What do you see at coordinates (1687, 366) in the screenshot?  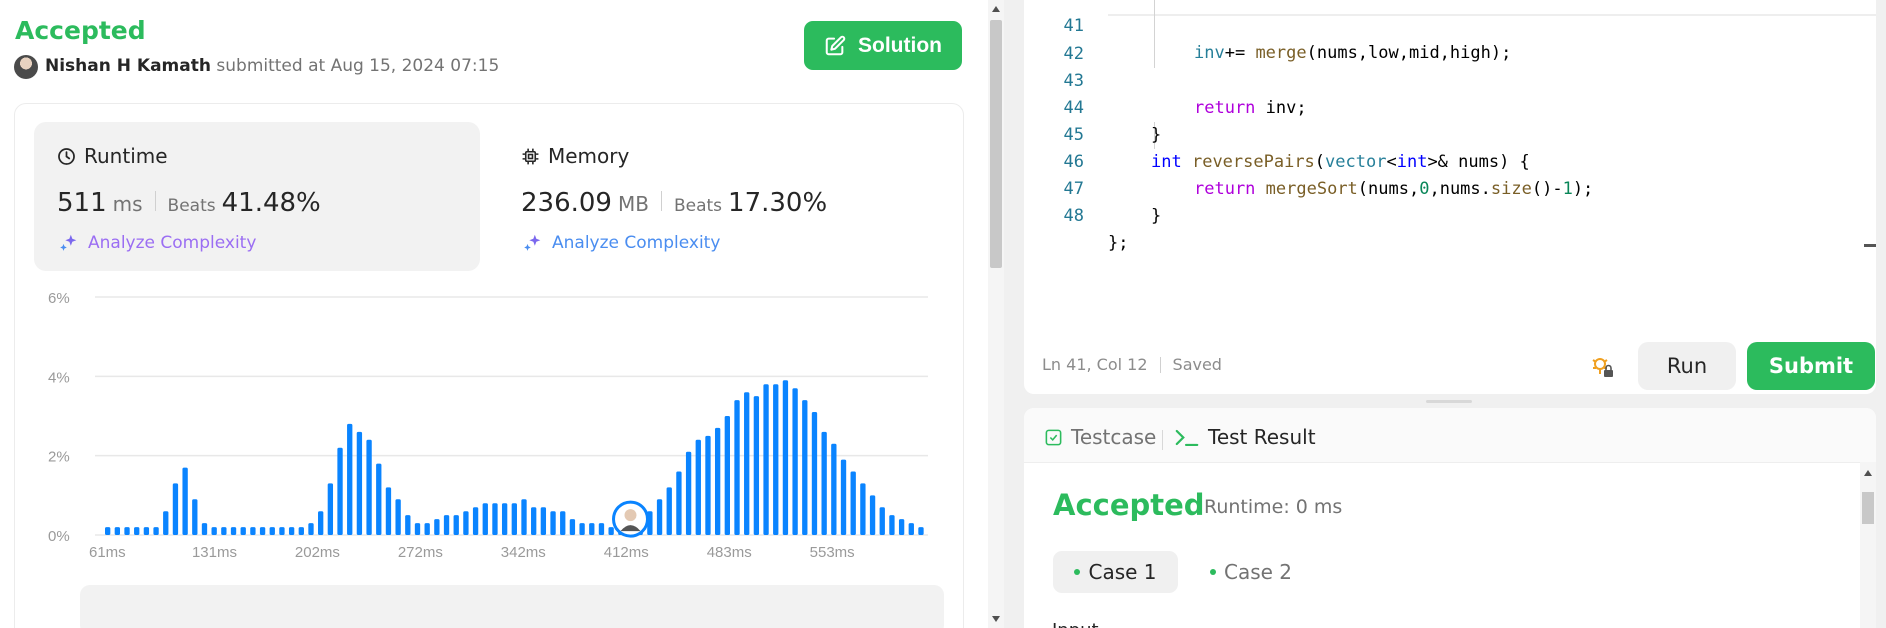 I see `run-button: Run` at bounding box center [1687, 366].